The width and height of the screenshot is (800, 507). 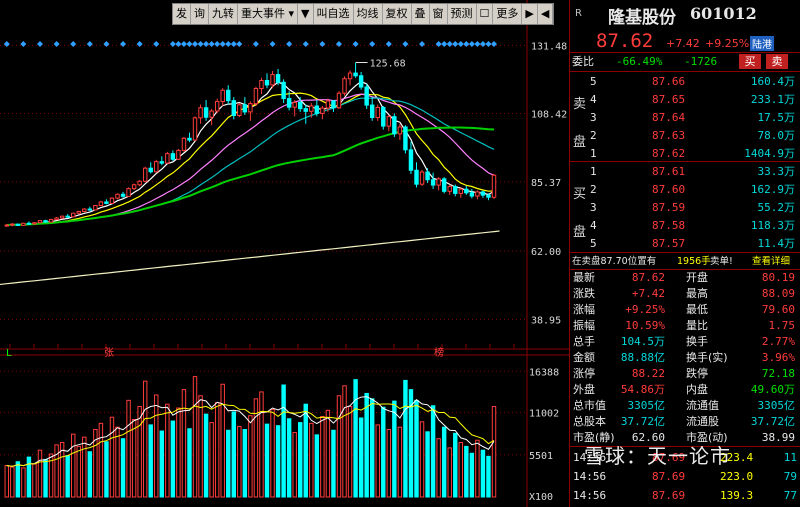 I want to click on stat-label: 最高, so click(x=697, y=293).